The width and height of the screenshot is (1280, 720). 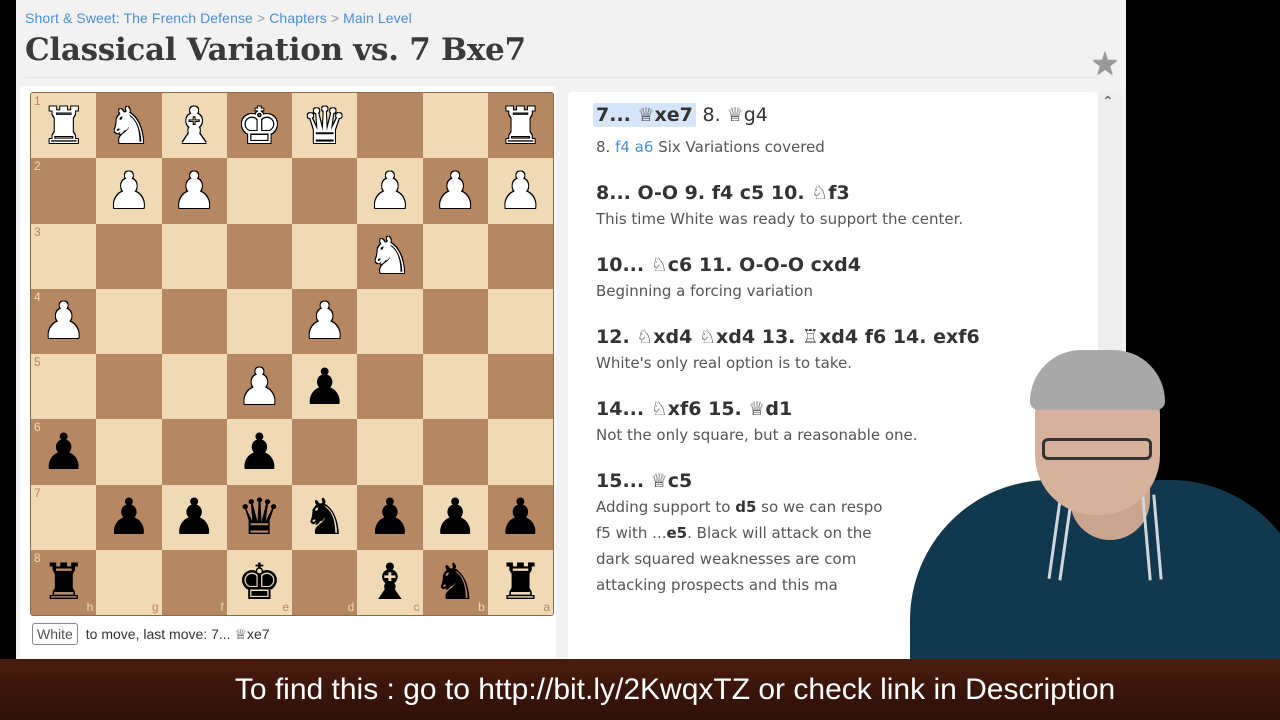 What do you see at coordinates (377, 18) in the screenshot?
I see `breadcrumb-main-level: Main Level` at bounding box center [377, 18].